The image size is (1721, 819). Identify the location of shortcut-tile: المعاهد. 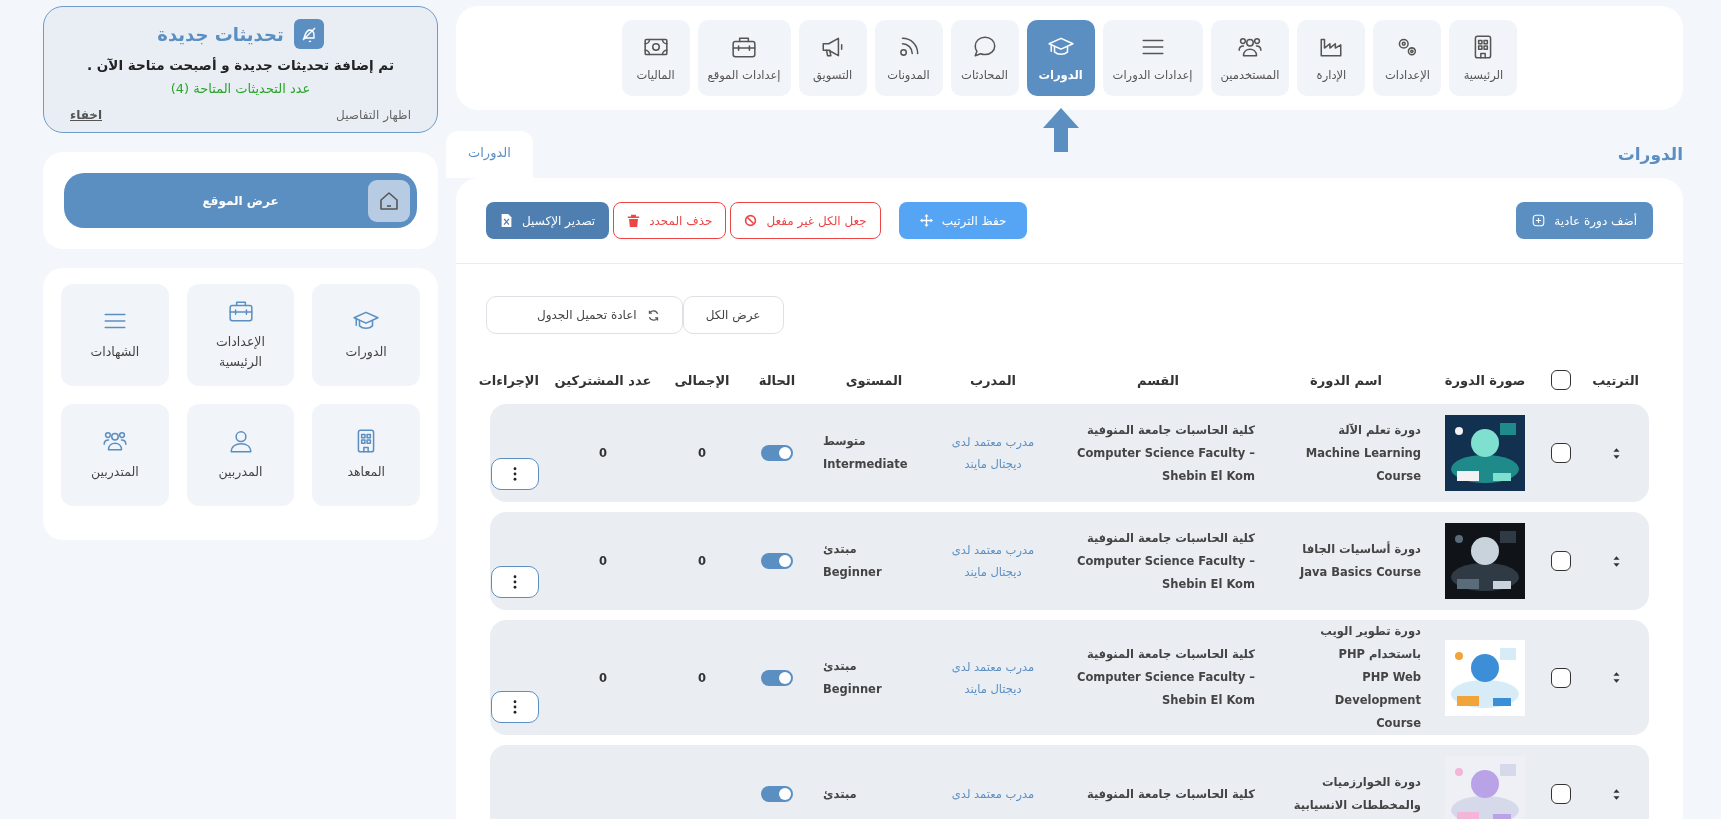
(366, 455).